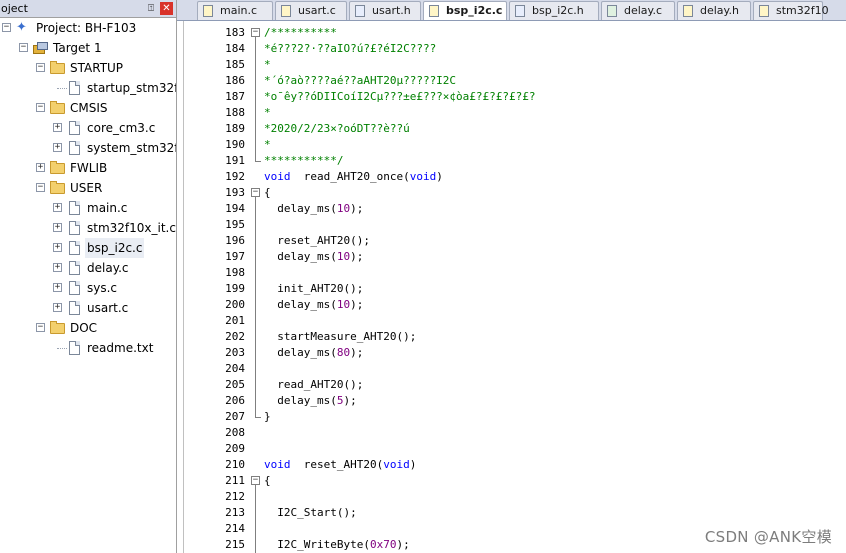 Image resolution: width=846 pixels, height=553 pixels. Describe the element at coordinates (88, 308) in the screenshot. I see `tree-item-usart-c: + usart.c` at that location.